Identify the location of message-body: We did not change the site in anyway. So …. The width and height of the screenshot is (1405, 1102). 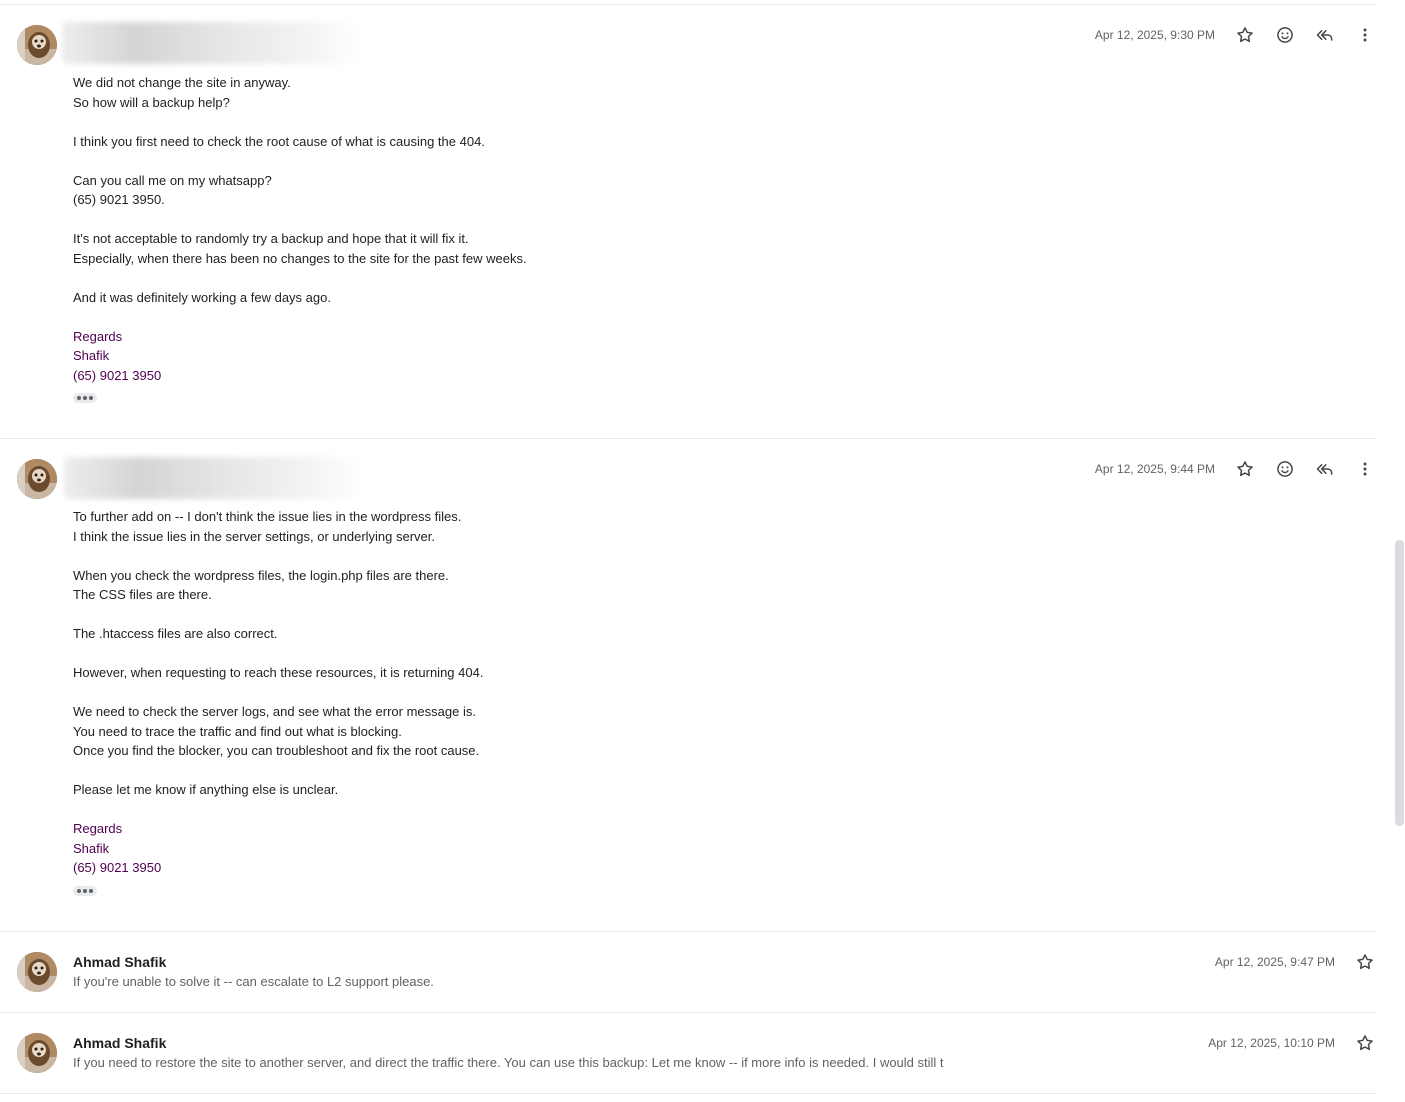
(300, 241).